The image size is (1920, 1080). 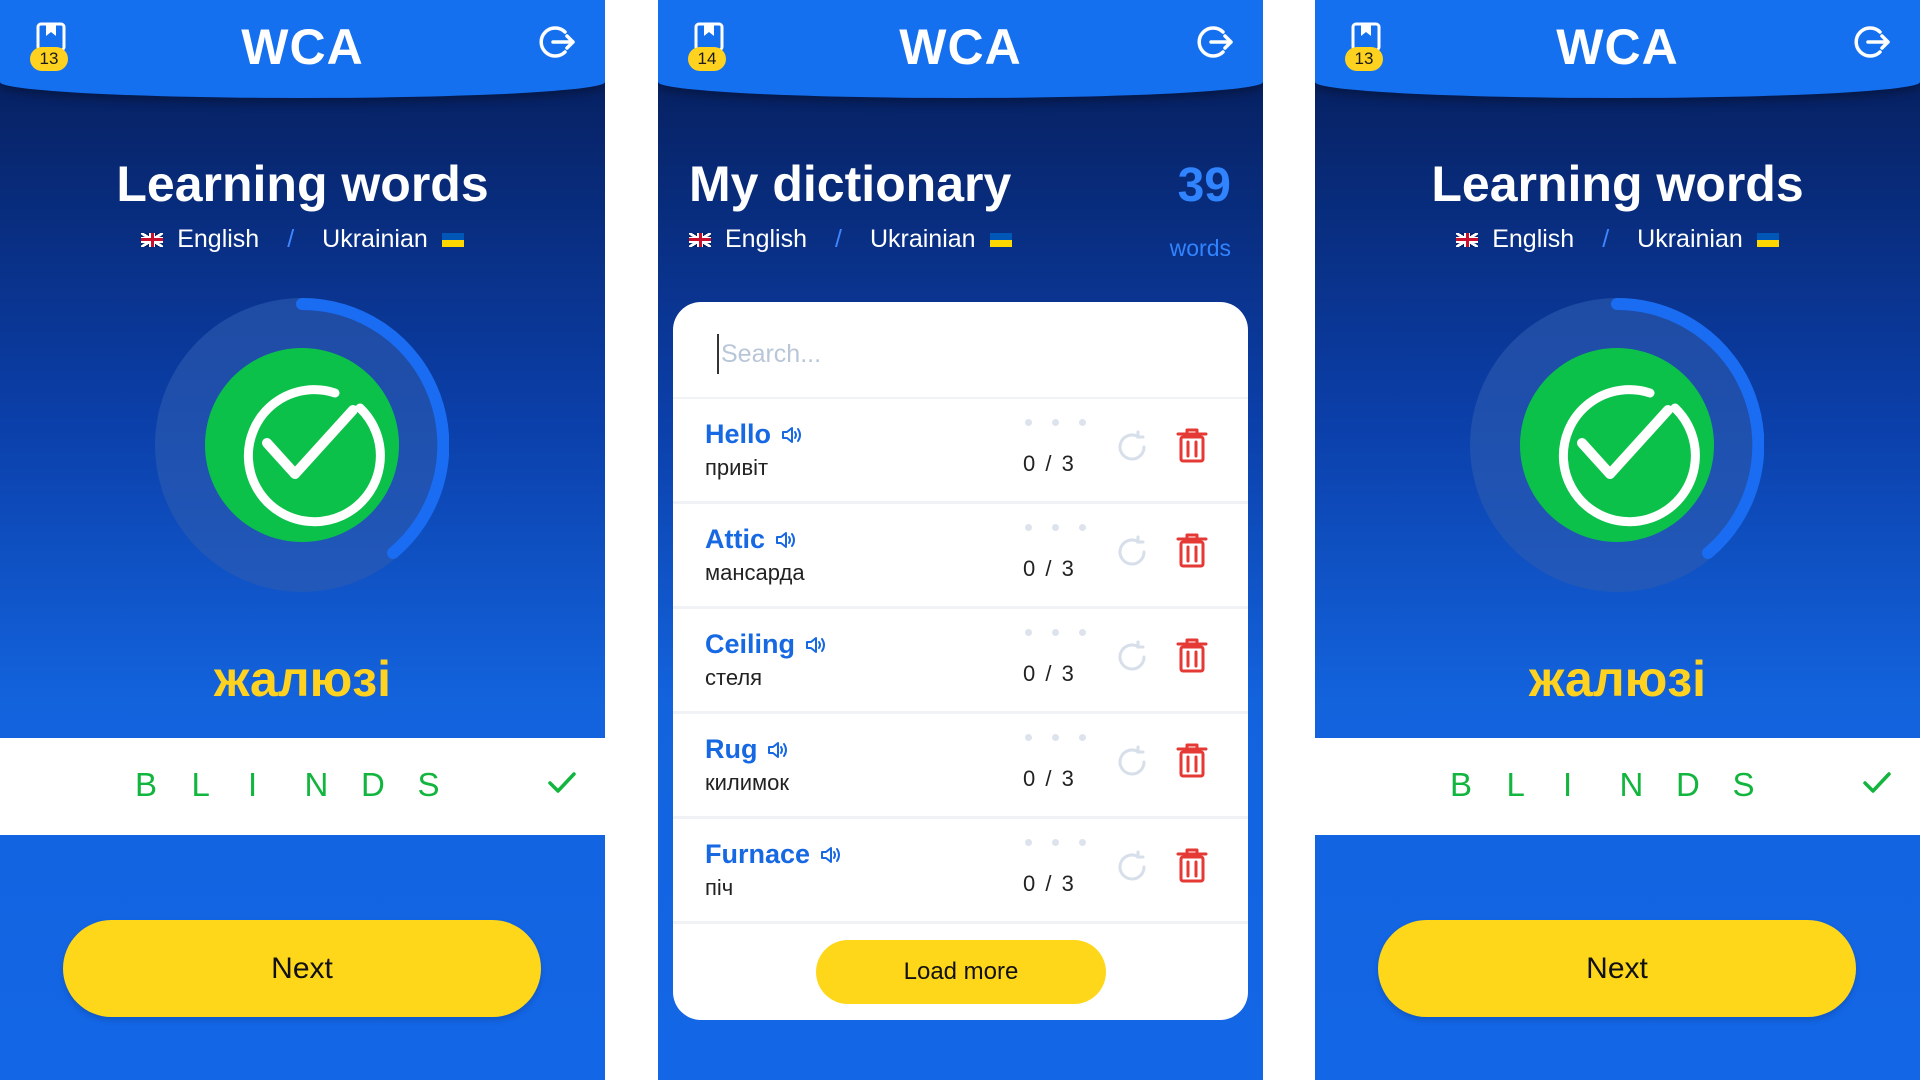 I want to click on word-translation: килимок, so click(x=747, y=782).